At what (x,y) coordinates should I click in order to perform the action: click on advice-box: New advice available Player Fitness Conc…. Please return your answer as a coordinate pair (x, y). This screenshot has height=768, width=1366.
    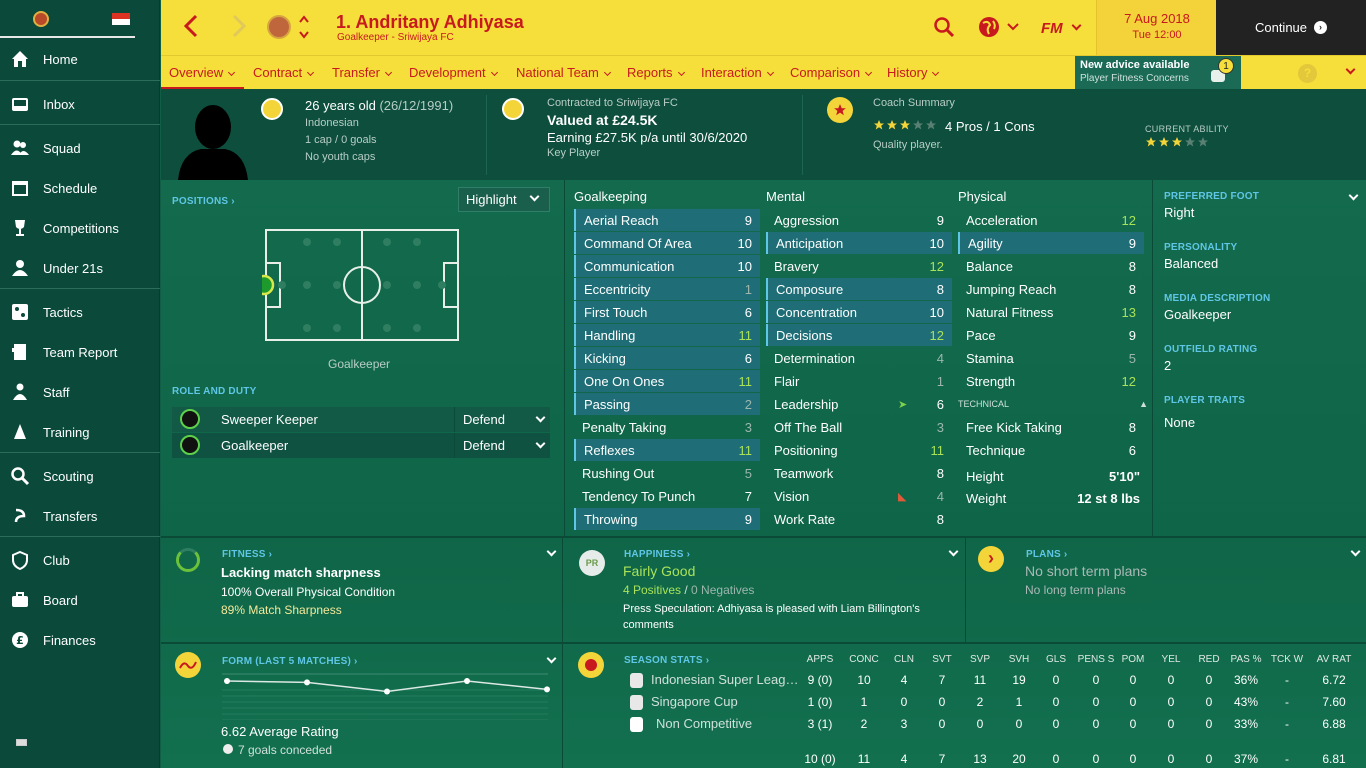
    Looking at the image, I should click on (1158, 72).